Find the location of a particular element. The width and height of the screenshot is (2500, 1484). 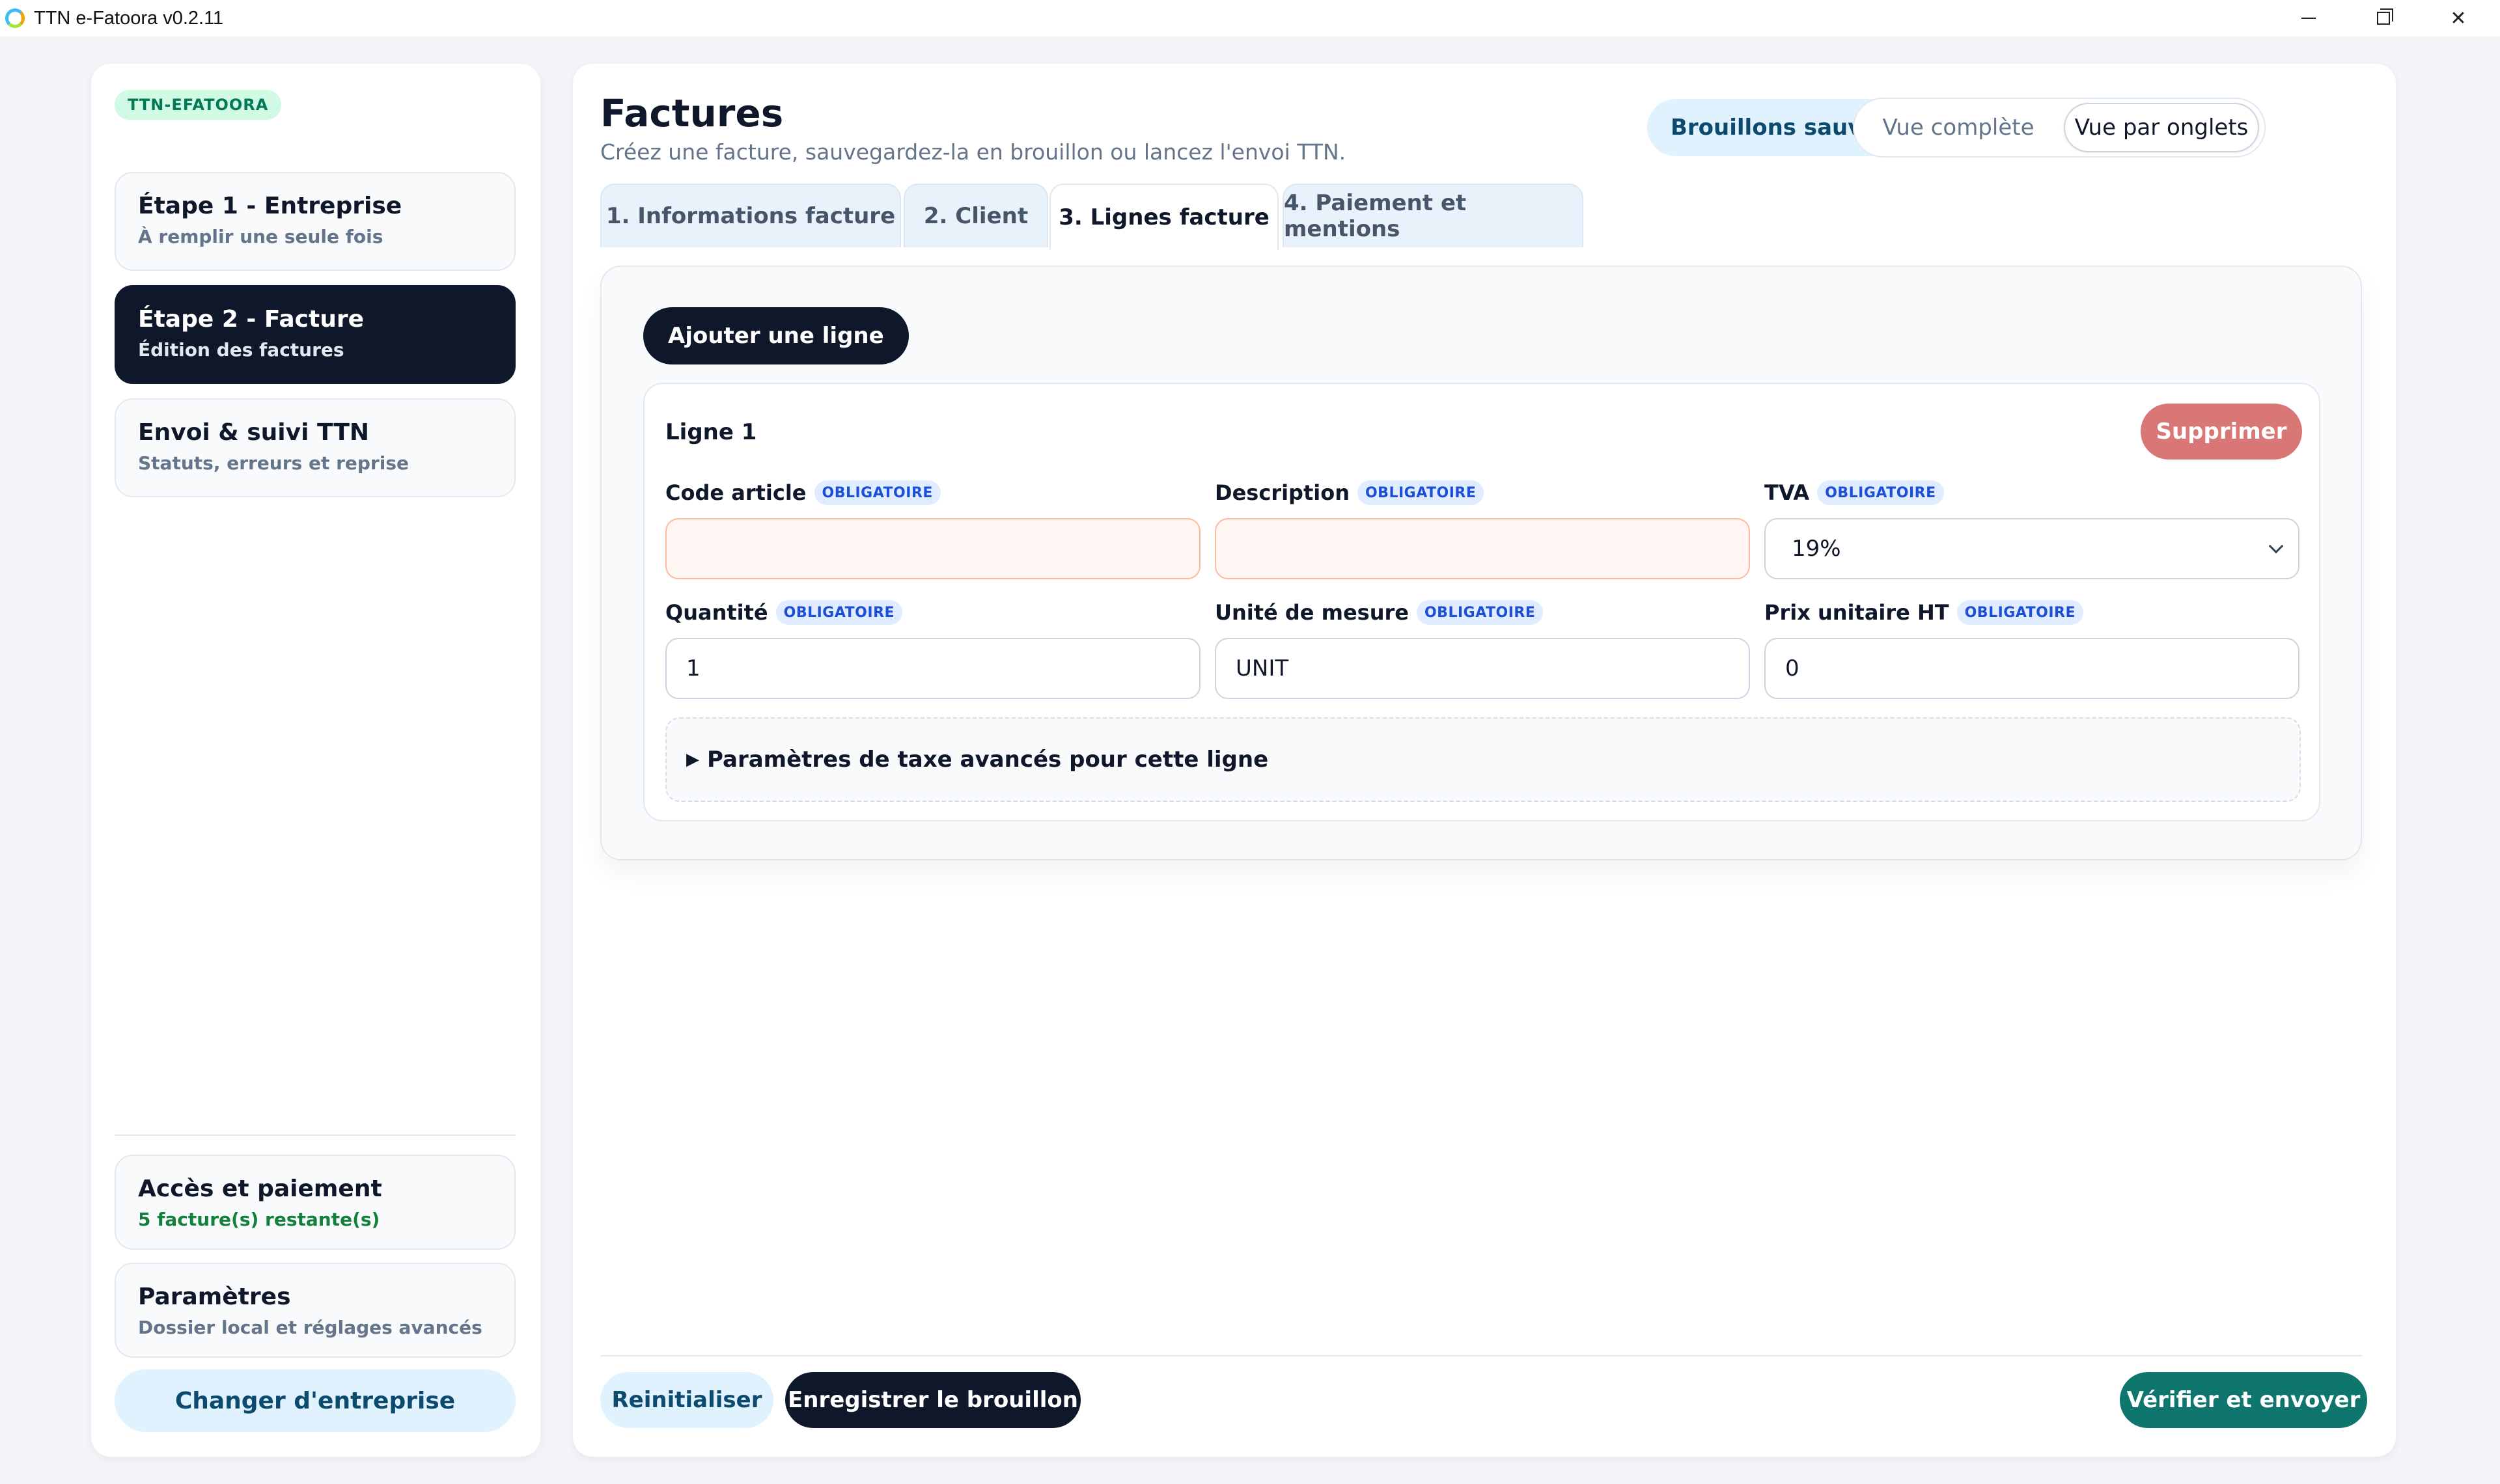

tab-paiement-mentions: 4. Paiement et mentions is located at coordinates (1433, 215).